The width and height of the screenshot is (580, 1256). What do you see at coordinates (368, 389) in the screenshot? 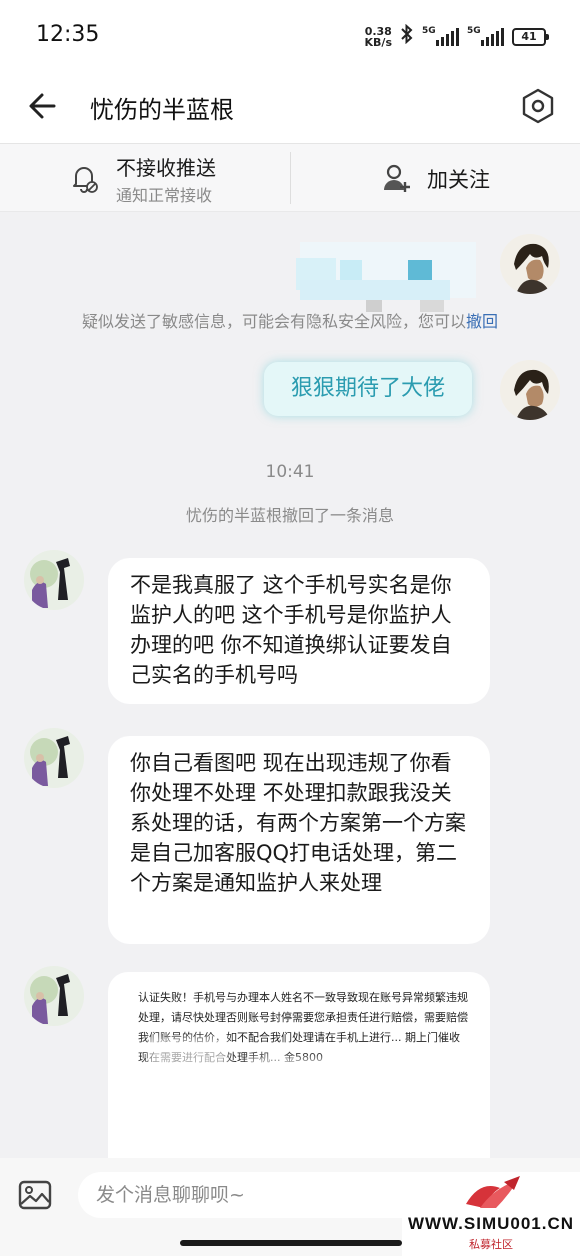
I see `my-message-bubble: 狠狠期待了大佬` at bounding box center [368, 389].